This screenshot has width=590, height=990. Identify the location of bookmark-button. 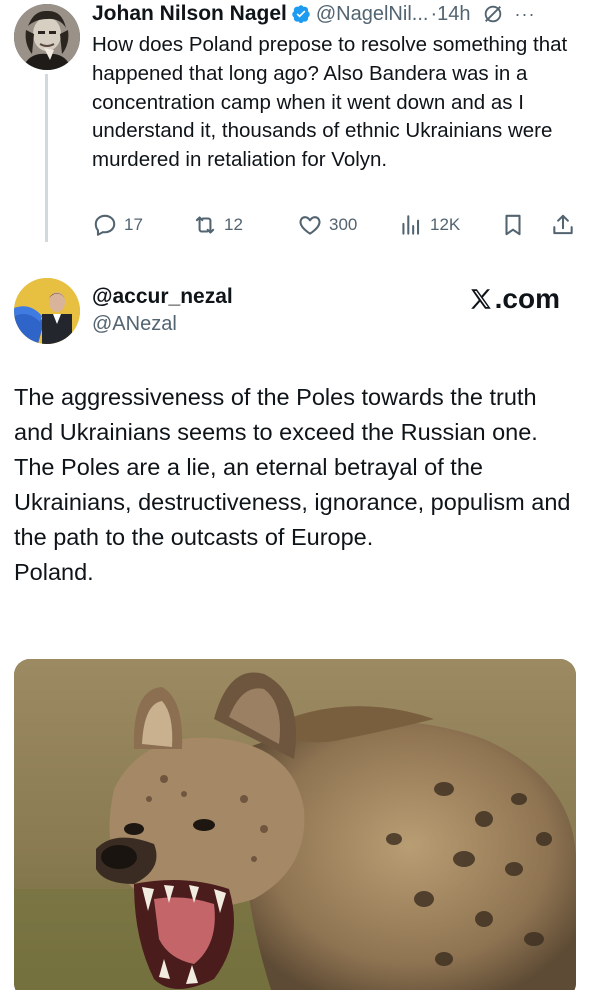
(513, 225).